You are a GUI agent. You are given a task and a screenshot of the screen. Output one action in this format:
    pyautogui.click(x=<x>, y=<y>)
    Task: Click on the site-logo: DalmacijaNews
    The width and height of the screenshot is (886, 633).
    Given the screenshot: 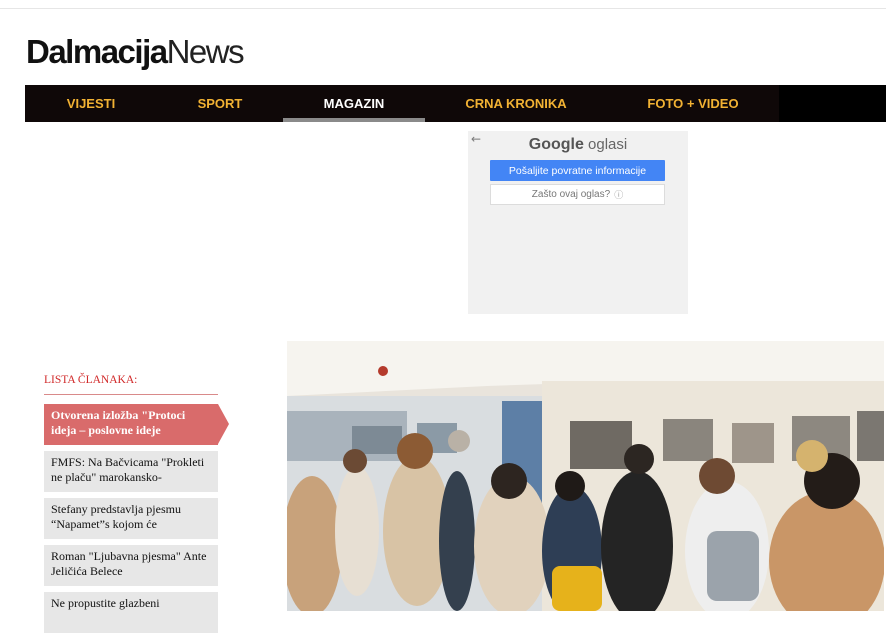 What is the action you would take?
    pyautogui.click(x=135, y=52)
    